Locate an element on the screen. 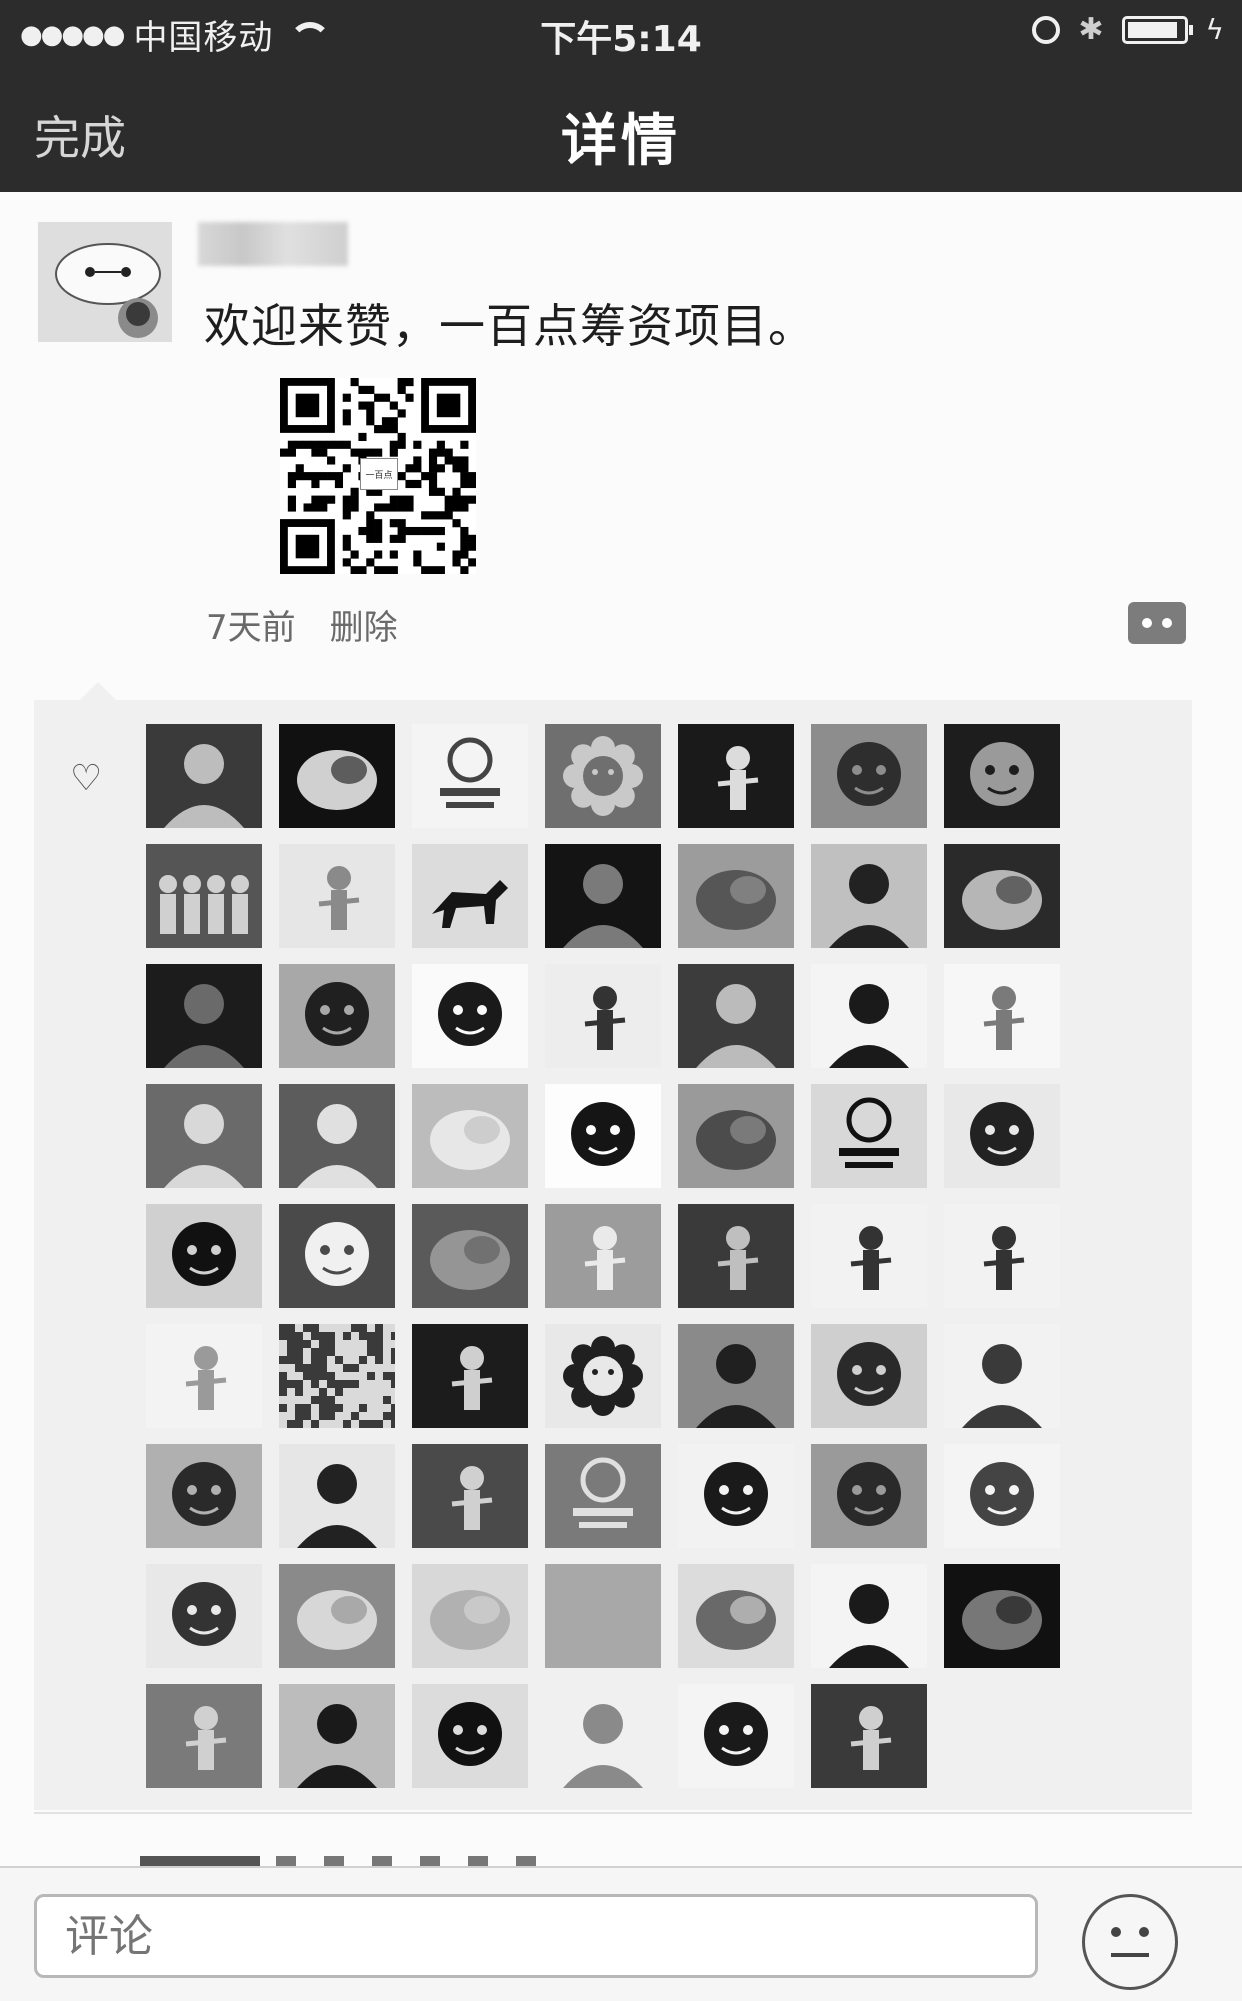  emoji-icon is located at coordinates (1130, 1942).